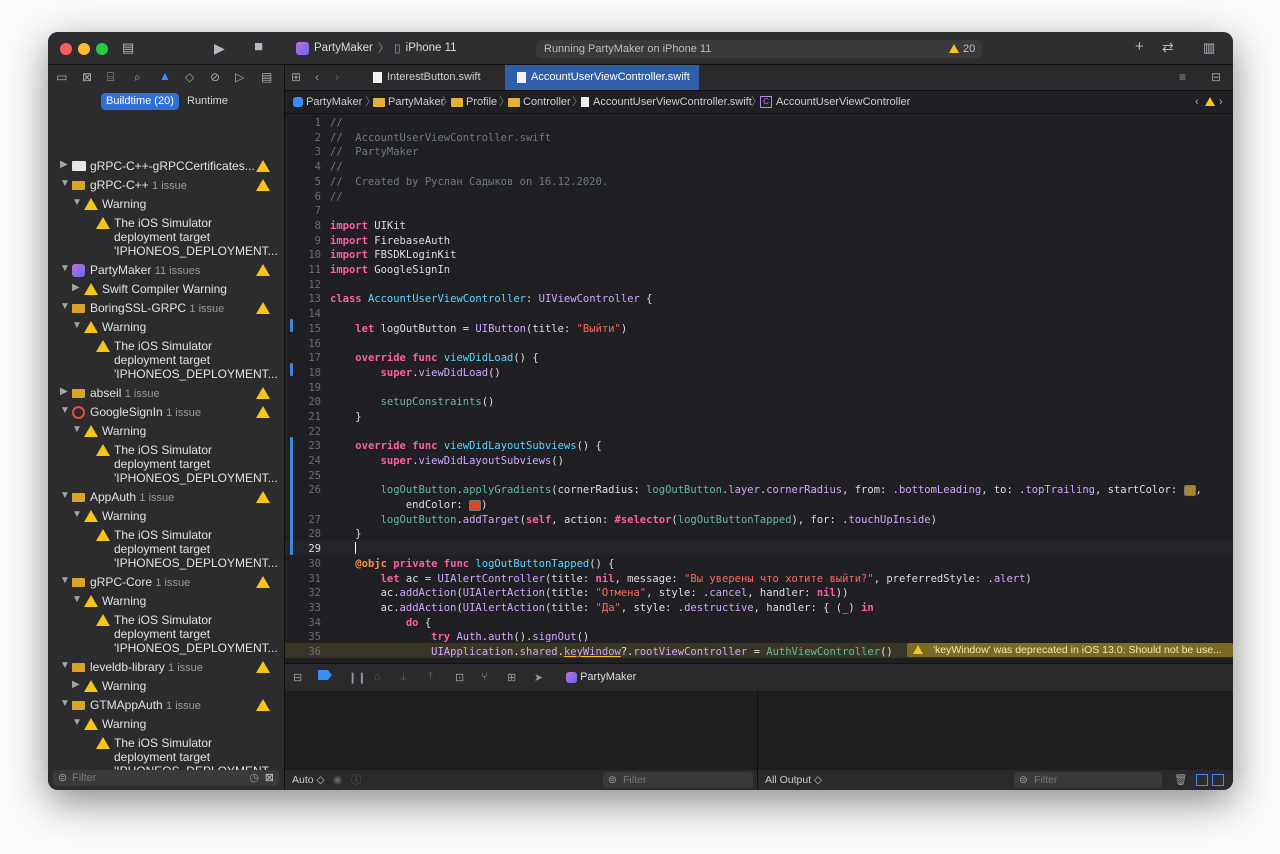  I want to click on minimize-window-button, so click(84, 49).